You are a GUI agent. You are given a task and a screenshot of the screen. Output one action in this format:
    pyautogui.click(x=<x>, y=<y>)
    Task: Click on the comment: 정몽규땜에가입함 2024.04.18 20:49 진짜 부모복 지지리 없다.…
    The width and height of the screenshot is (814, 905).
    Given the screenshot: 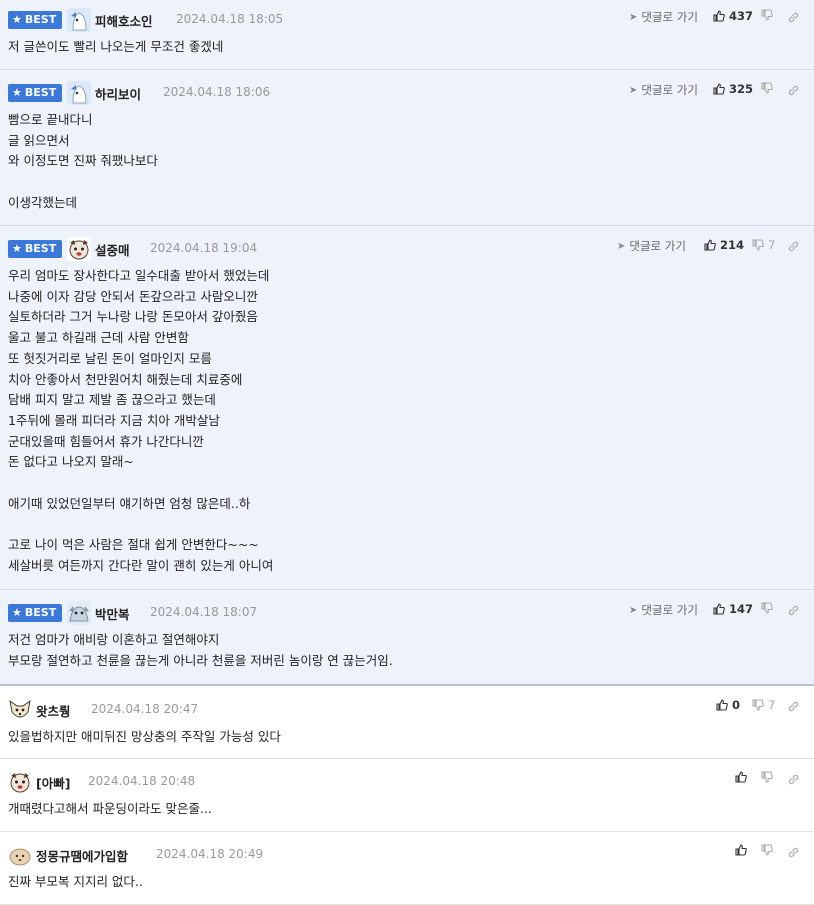 What is the action you would take?
    pyautogui.click(x=407, y=868)
    